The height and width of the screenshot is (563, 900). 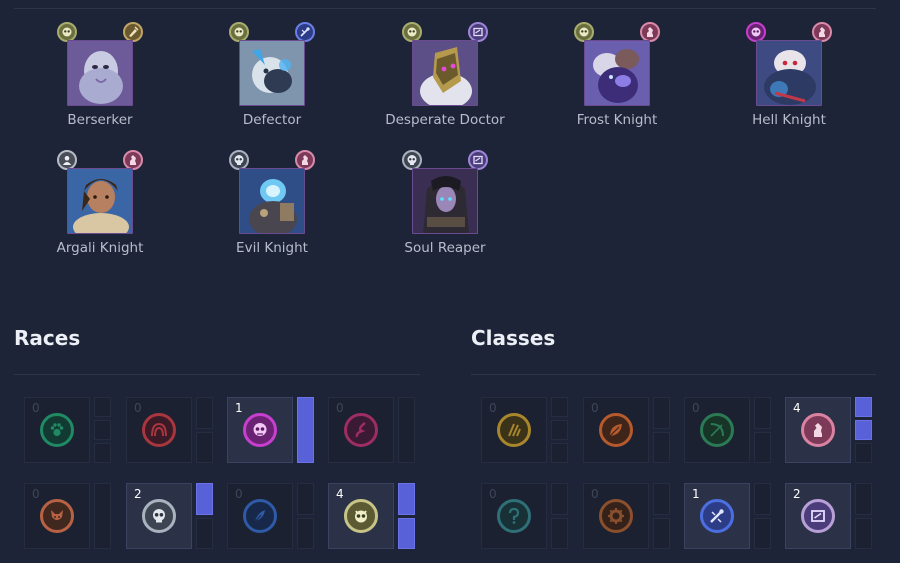 I want to click on hook-icon, so click(x=514, y=516).